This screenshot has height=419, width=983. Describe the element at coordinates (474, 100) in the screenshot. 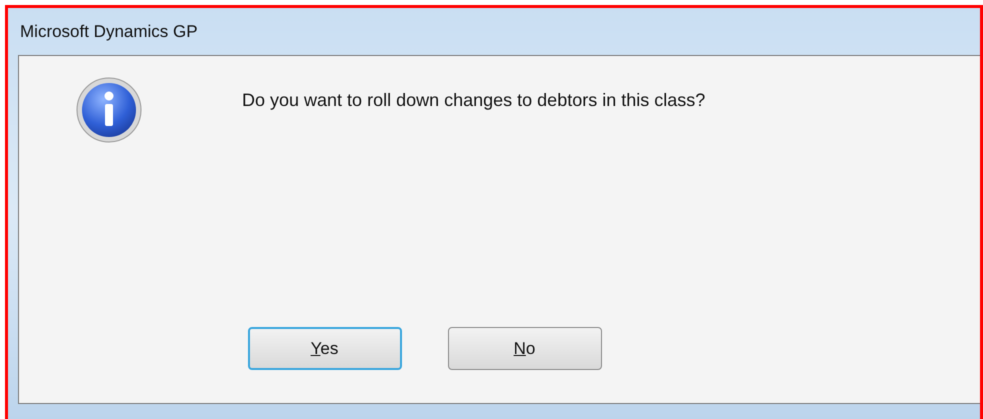

I see `message-text: Do you want to roll down changes to debtors in this class?` at that location.